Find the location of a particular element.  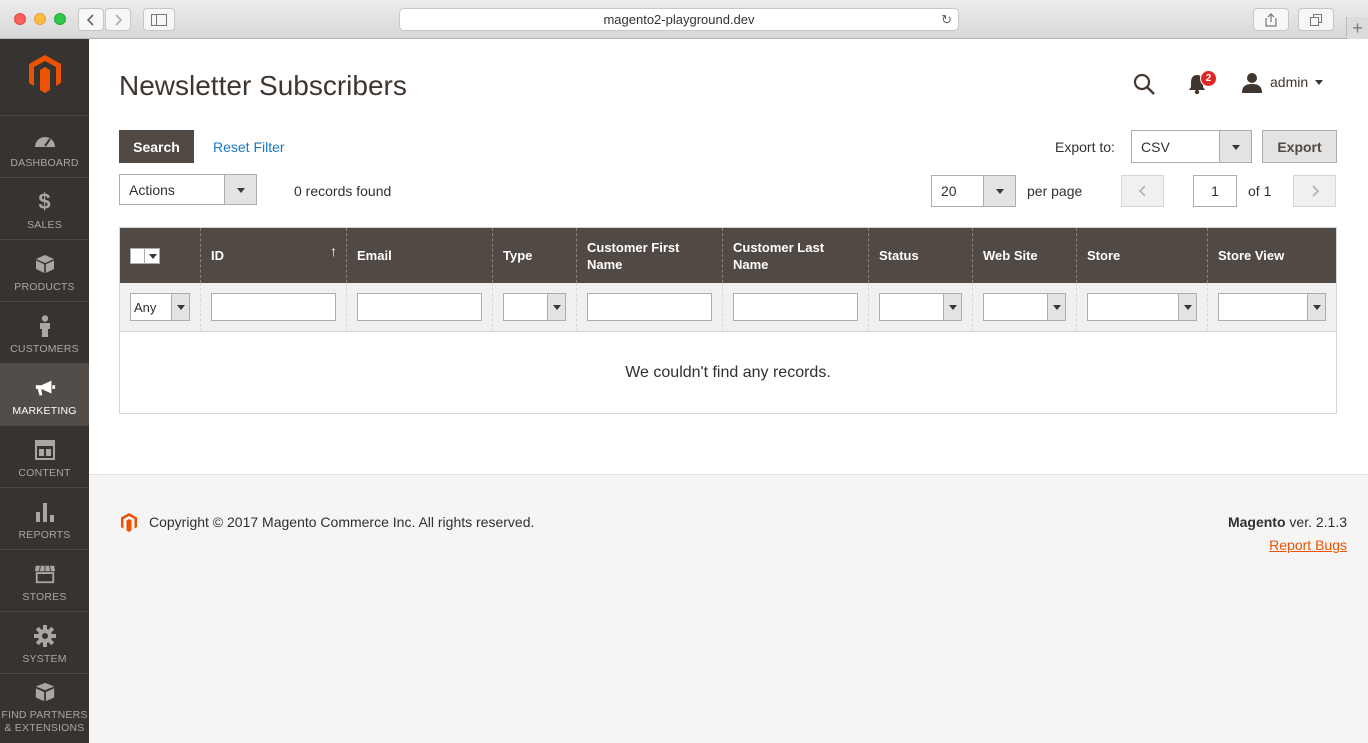

minimize-window-button is located at coordinates (40, 19).